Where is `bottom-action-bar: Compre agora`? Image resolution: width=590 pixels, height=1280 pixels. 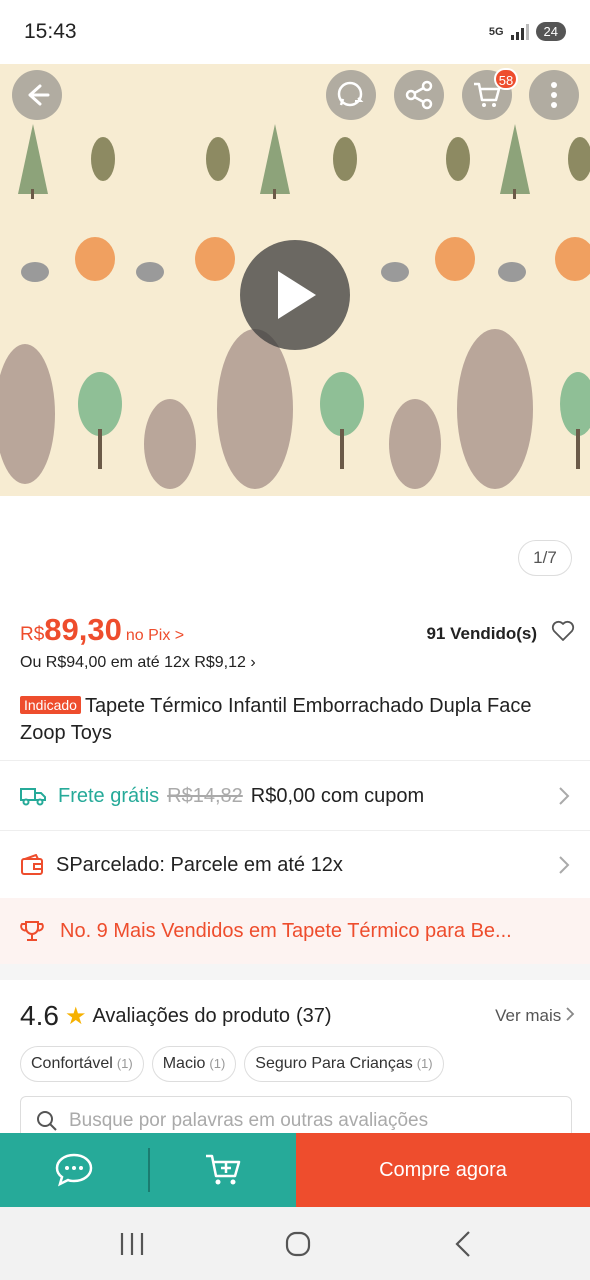
bottom-action-bar: Compre agora is located at coordinates (295, 1170).